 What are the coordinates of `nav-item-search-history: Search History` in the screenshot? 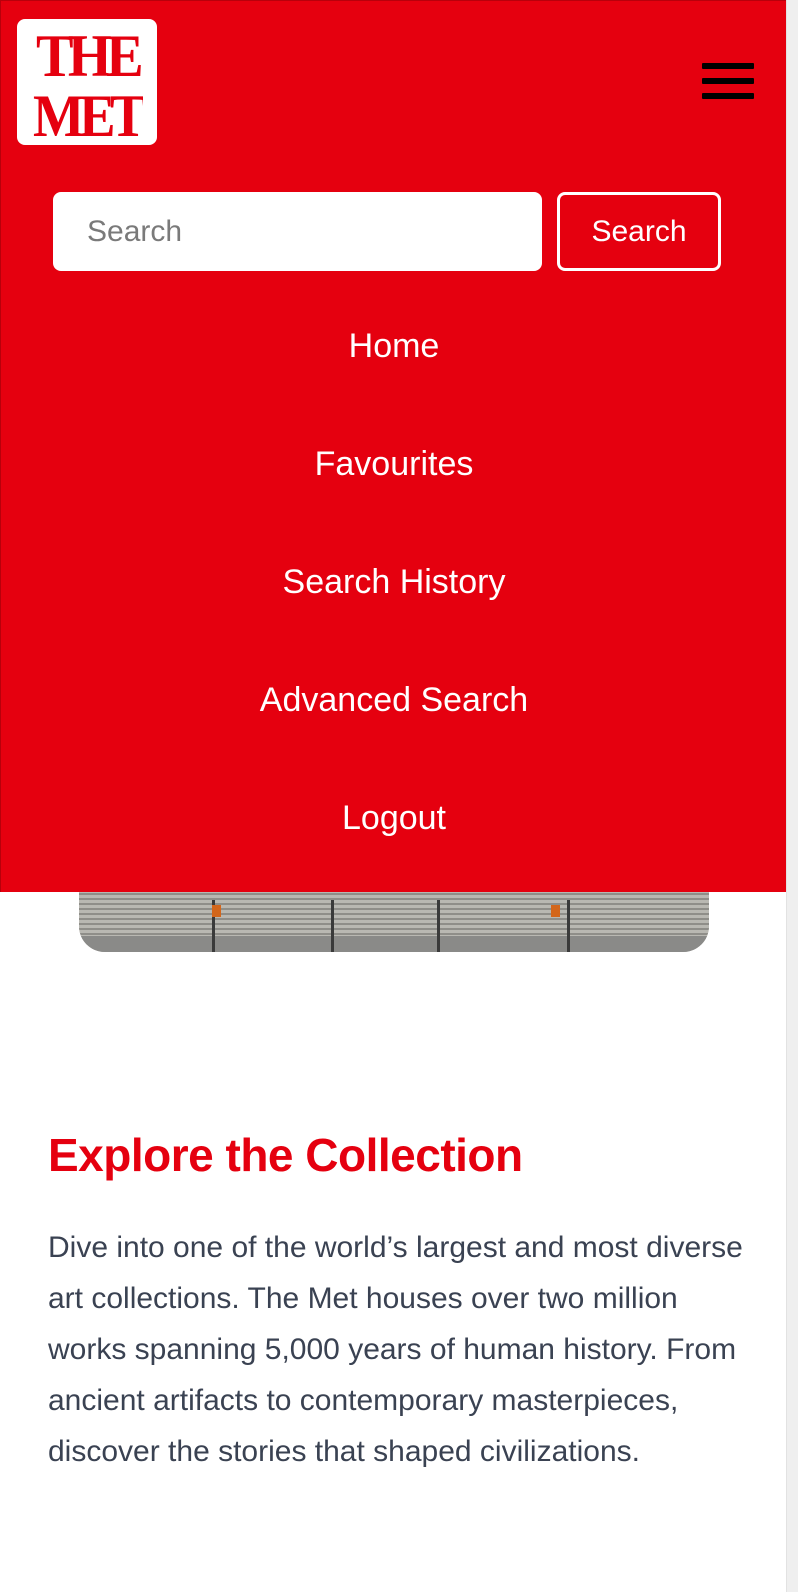 It's located at (393, 582).